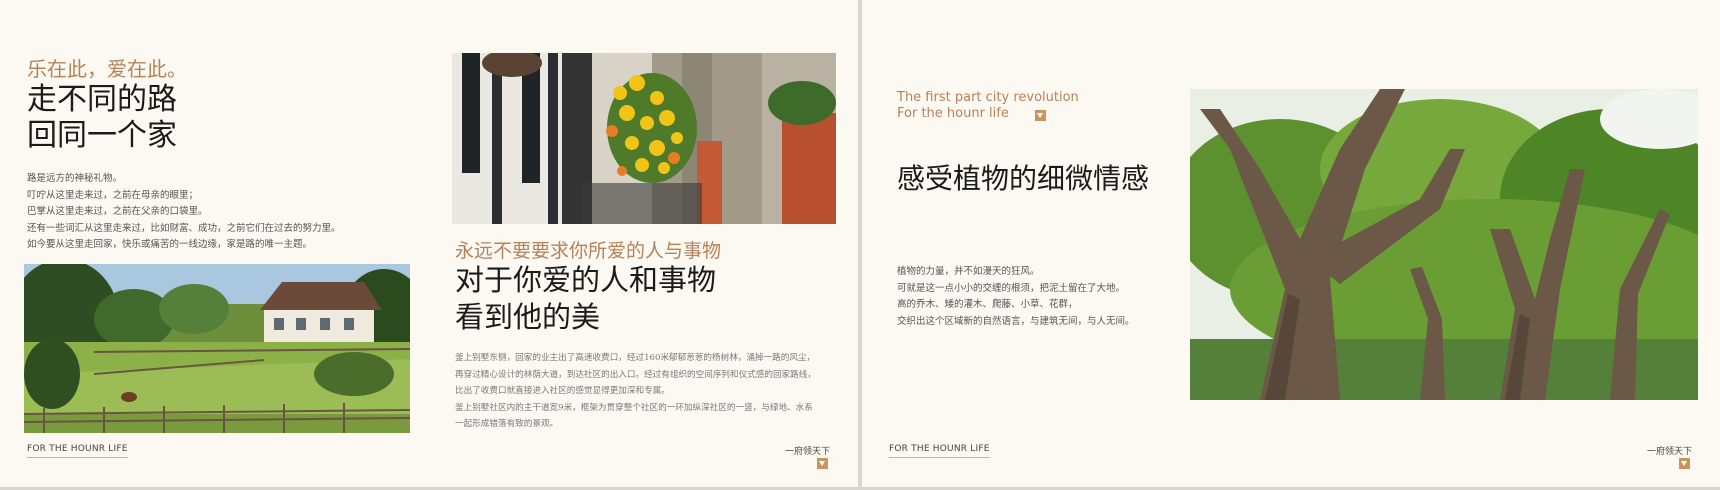  Describe the element at coordinates (562, 391) in the screenshot. I see `middle-body-line: 比出了收费口就直接进入社区的感觉显得更加深和专属。` at that location.